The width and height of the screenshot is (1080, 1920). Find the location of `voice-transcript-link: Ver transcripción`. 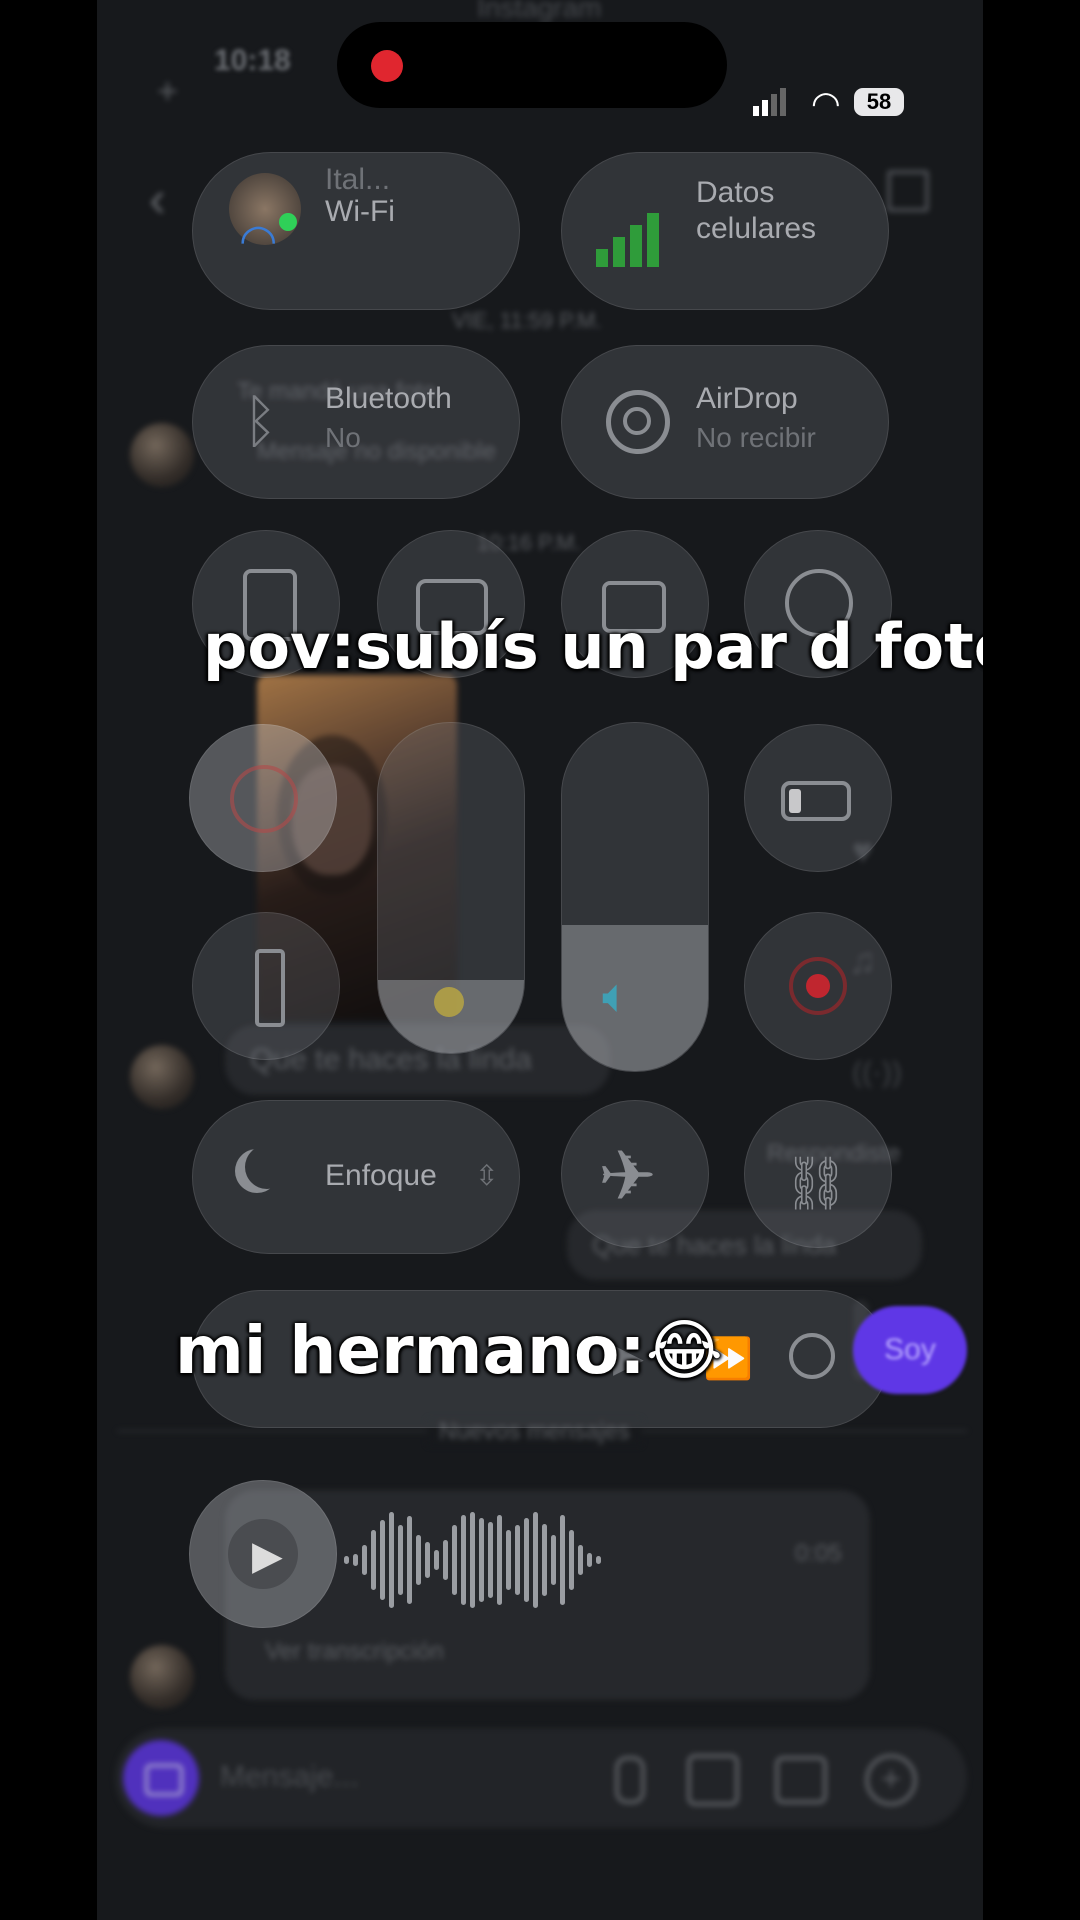

voice-transcript-link: Ver transcripción is located at coordinates (354, 1652).